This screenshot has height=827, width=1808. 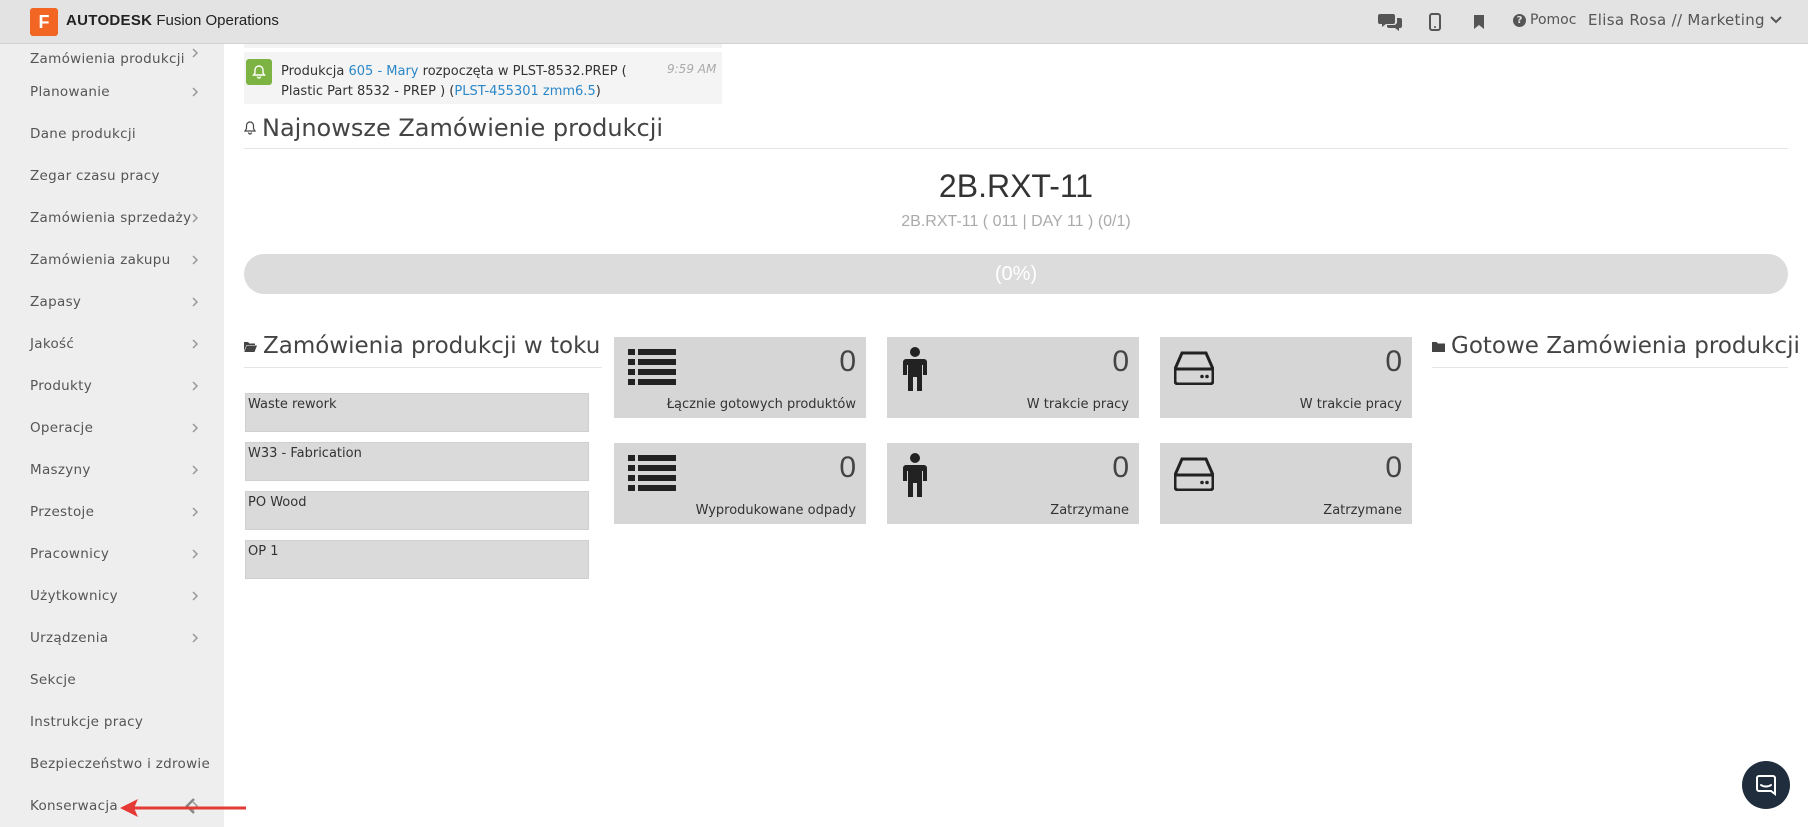 I want to click on notification-suffix: ), so click(x=598, y=91).